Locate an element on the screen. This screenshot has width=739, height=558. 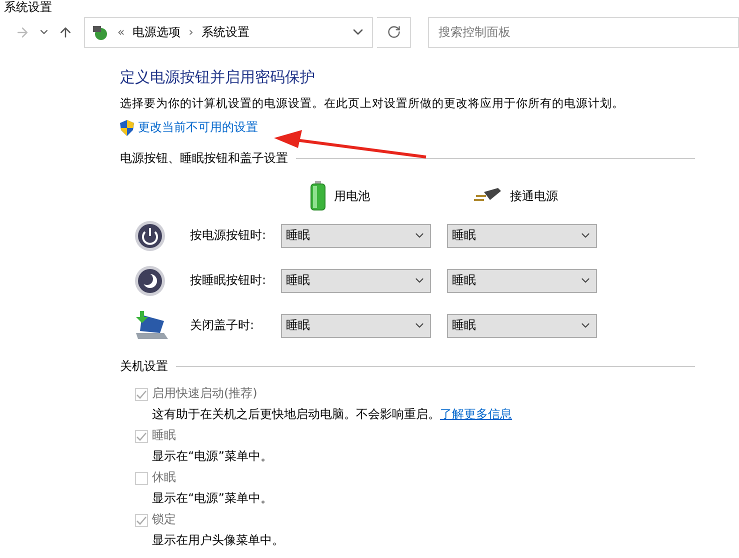
refresh-button is located at coordinates (394, 32).